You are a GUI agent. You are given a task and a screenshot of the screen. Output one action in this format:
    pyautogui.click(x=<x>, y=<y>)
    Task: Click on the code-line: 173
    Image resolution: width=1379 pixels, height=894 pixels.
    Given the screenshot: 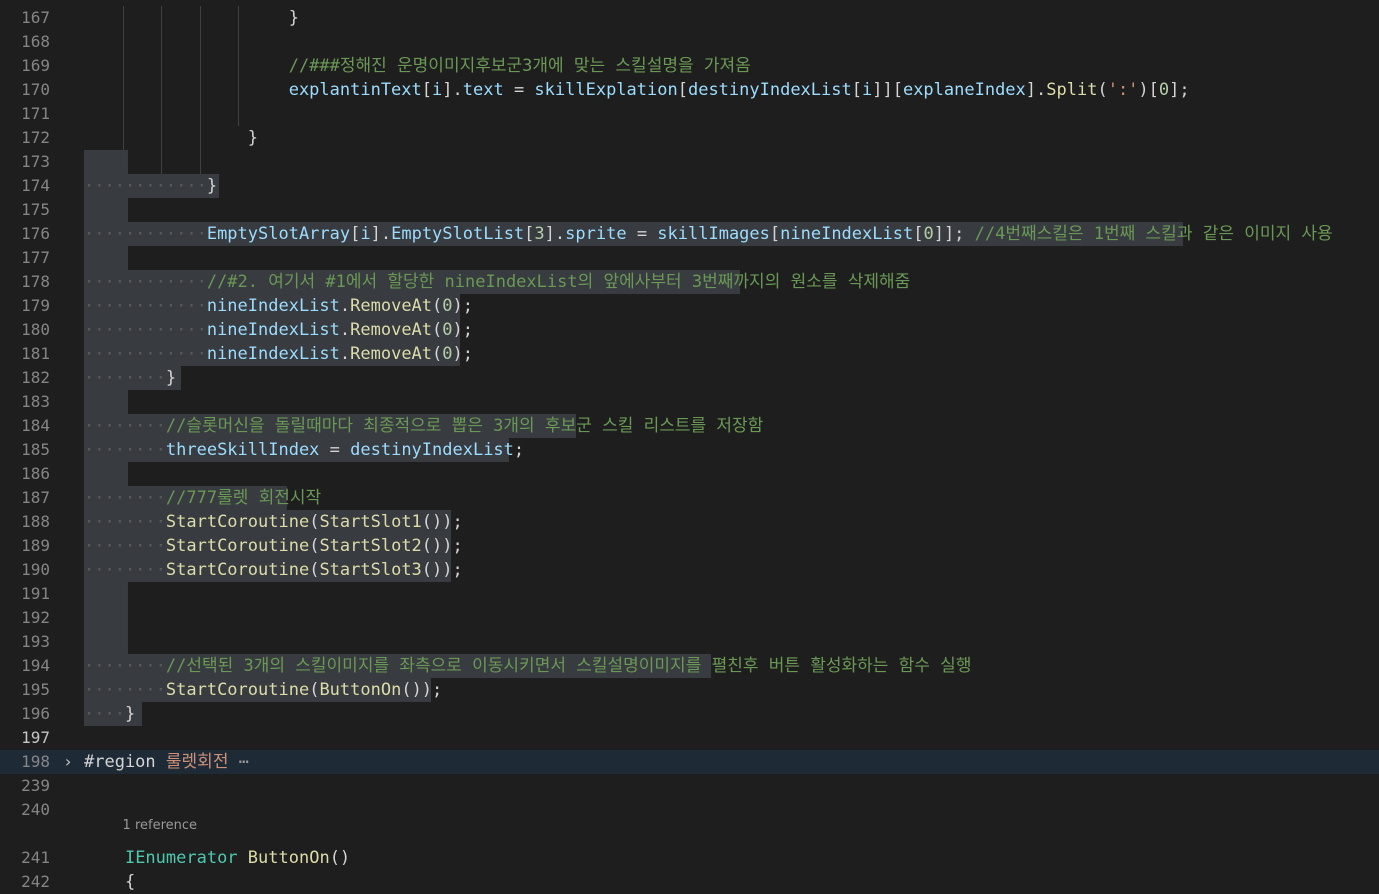 What is the action you would take?
    pyautogui.click(x=689, y=162)
    